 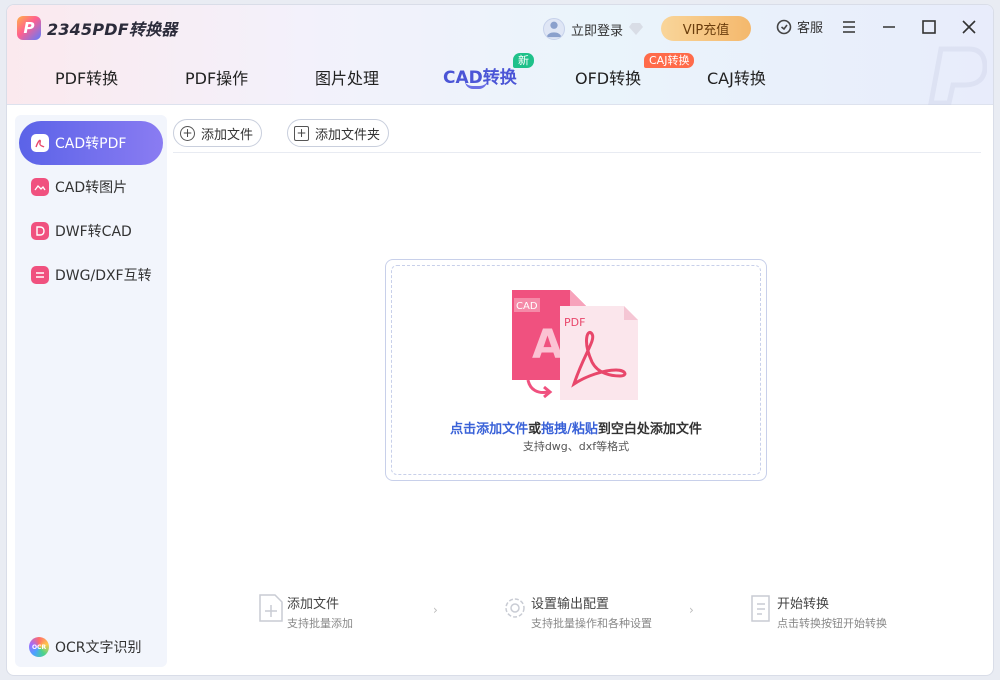 I want to click on ocr-icon: OCR, so click(x=39, y=647).